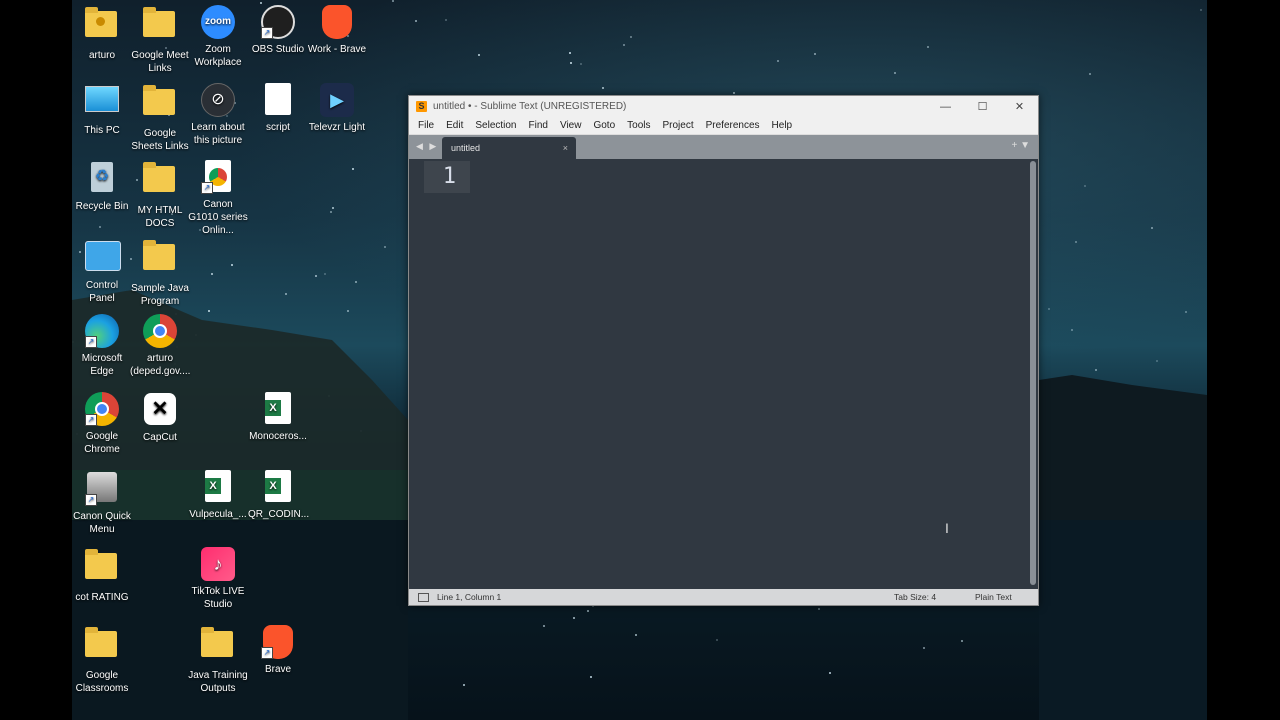  I want to click on close-button: ✕, so click(1019, 106).